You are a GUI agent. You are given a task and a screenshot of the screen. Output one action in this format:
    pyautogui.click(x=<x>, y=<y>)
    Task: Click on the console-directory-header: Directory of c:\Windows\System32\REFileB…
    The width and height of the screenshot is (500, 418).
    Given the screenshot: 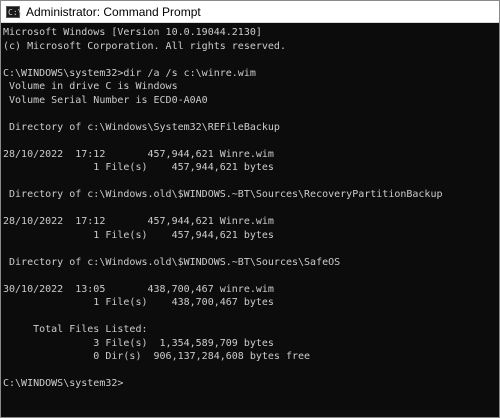 What is the action you would take?
    pyautogui.click(x=141, y=127)
    